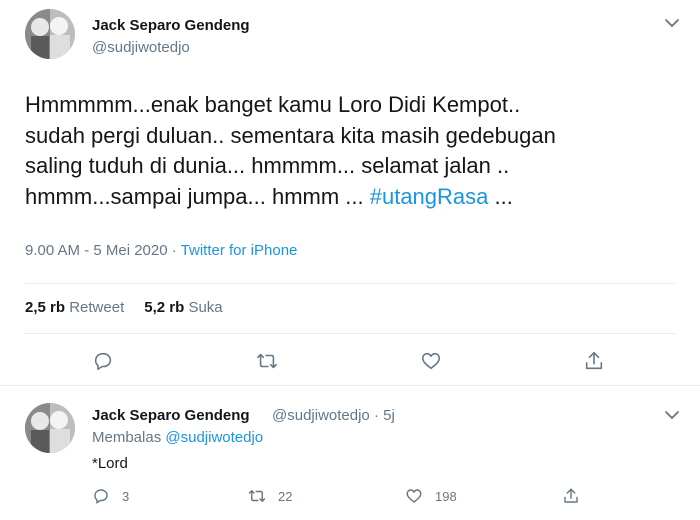 This screenshot has height=520, width=700. What do you see at coordinates (431, 496) in the screenshot?
I see `like-action: 198` at bounding box center [431, 496].